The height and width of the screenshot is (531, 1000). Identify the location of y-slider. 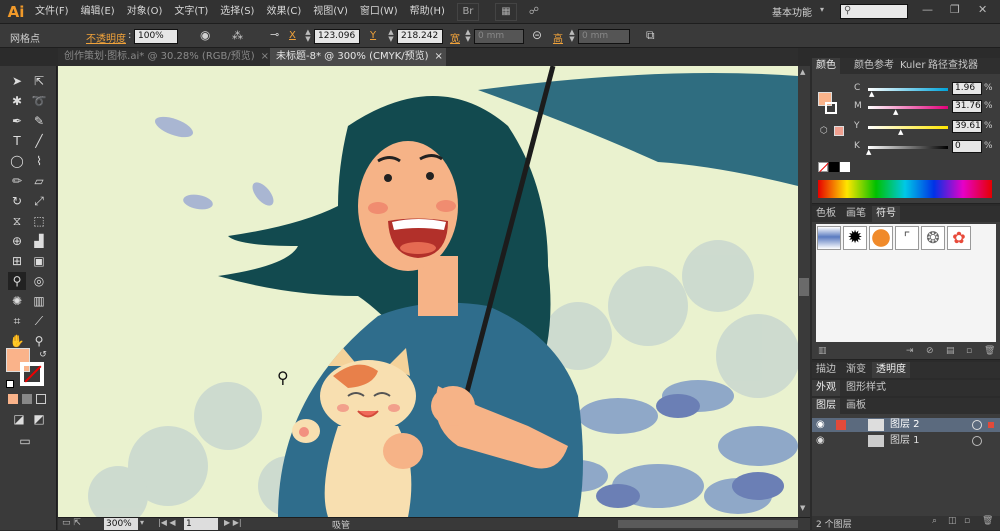
(908, 127).